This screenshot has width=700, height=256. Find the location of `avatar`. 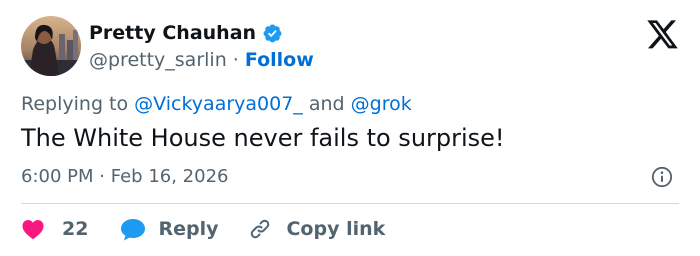

avatar is located at coordinates (51, 46).